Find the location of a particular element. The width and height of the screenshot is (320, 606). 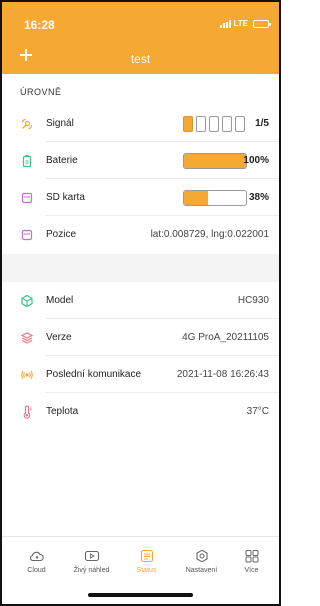

section-separator is located at coordinates (140, 268).